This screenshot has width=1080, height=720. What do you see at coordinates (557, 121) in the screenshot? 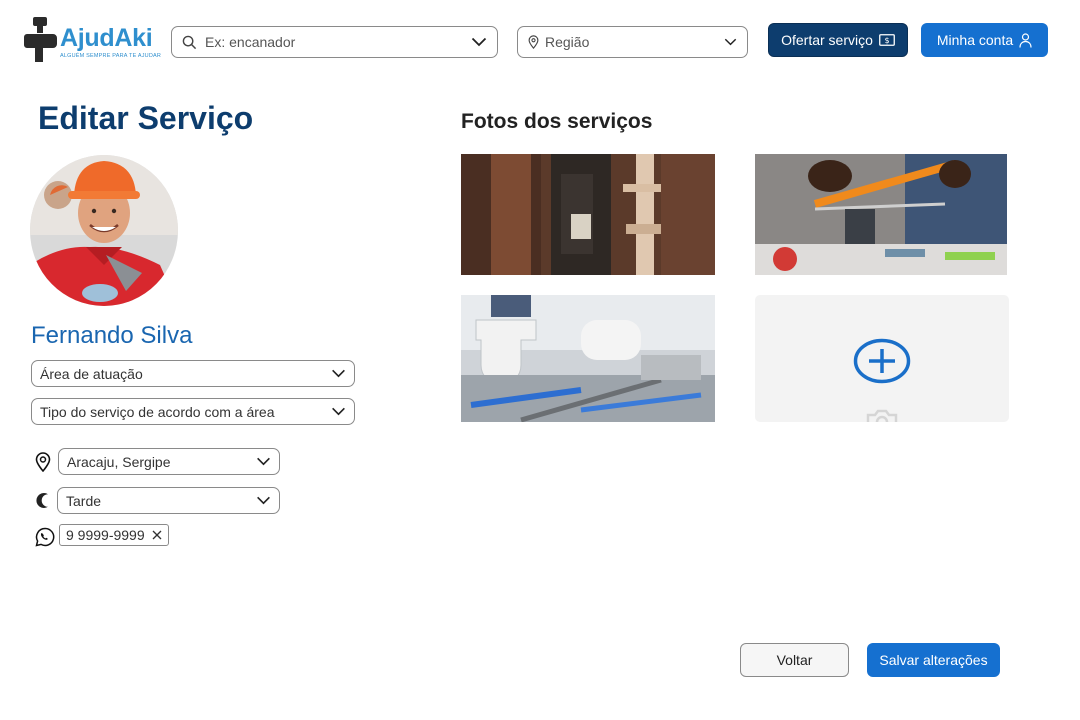
I see `photos-section-title: Fotos dos serviços` at bounding box center [557, 121].